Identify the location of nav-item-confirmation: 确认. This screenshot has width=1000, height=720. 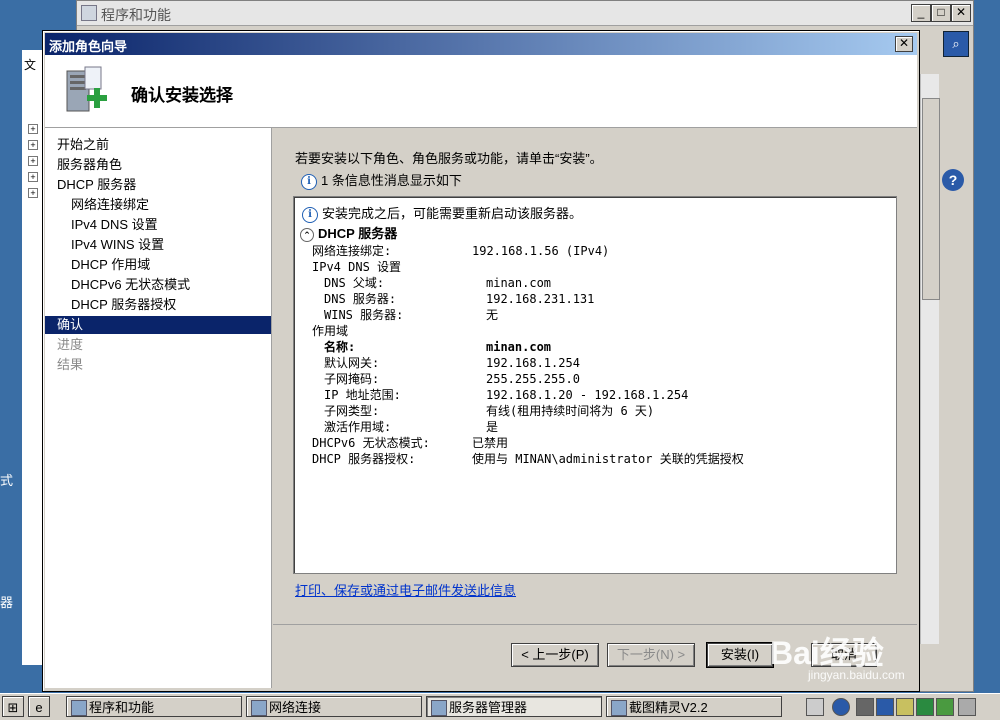
(158, 325).